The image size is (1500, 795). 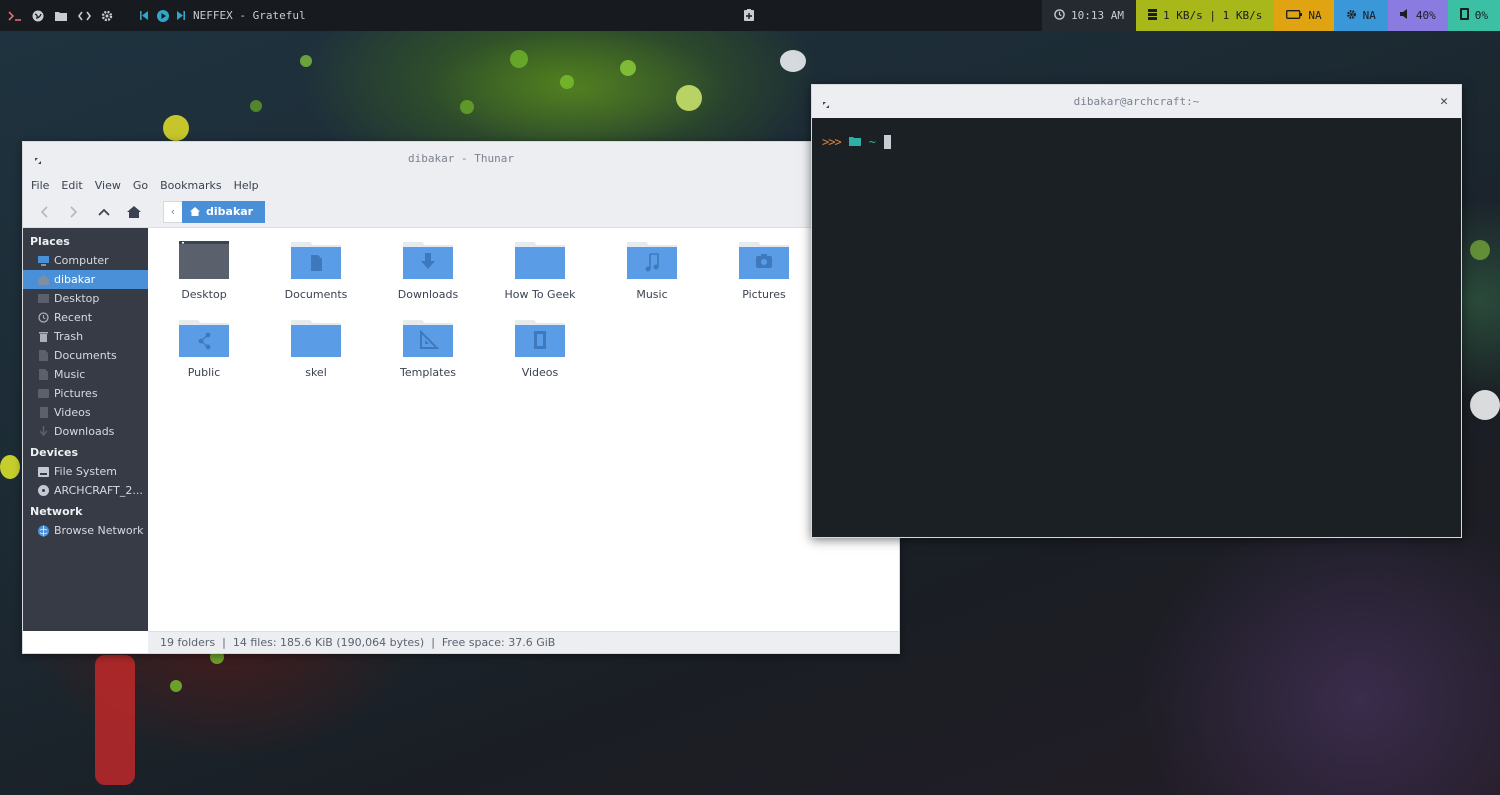 What do you see at coordinates (85, 260) in the screenshot?
I see `sidebar-item-computer: Computer` at bounding box center [85, 260].